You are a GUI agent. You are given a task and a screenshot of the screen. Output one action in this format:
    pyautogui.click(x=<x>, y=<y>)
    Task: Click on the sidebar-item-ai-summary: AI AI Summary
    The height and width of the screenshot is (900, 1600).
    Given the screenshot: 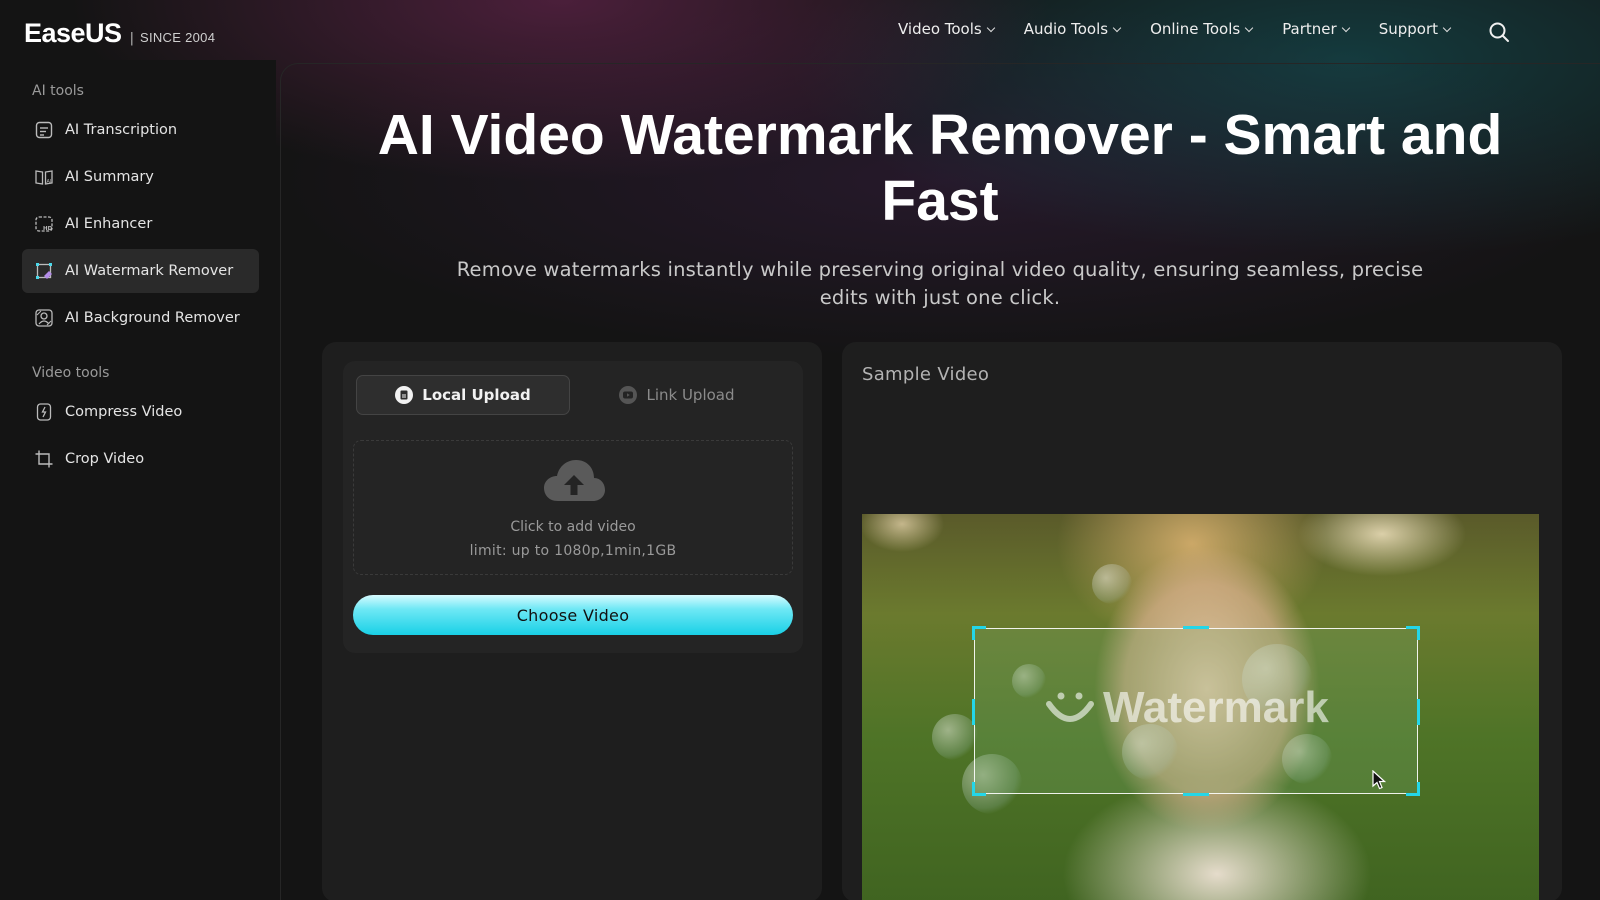 What is the action you would take?
    pyautogui.click(x=140, y=177)
    